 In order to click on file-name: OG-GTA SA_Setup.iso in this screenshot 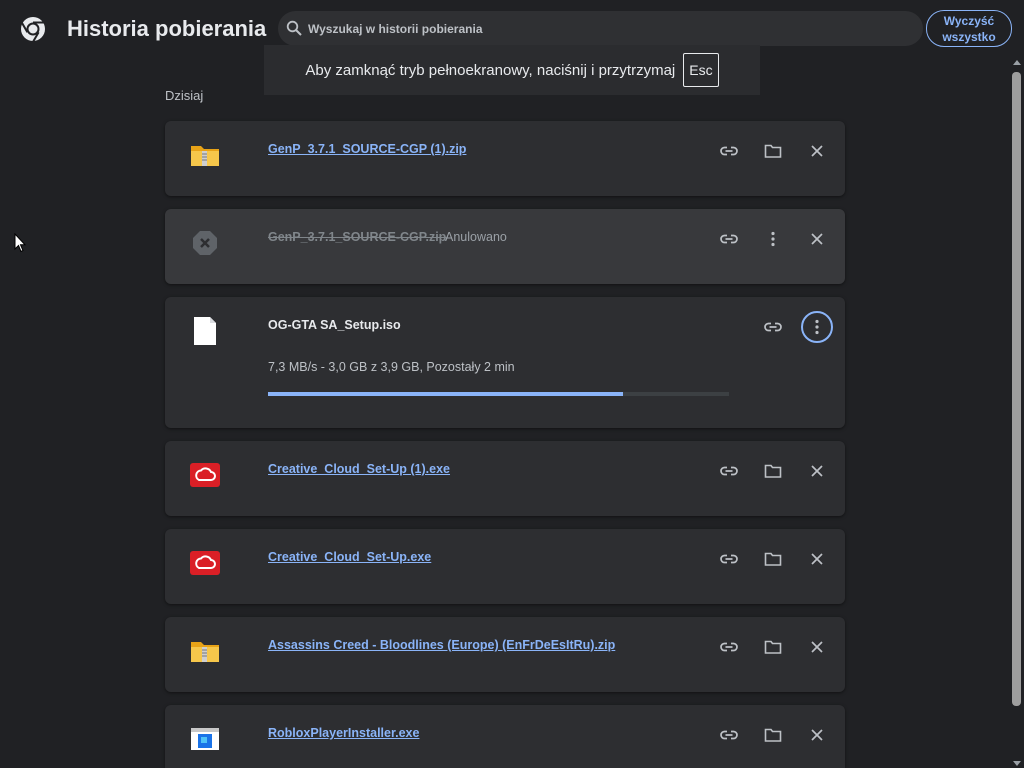, I will do `click(334, 325)`.